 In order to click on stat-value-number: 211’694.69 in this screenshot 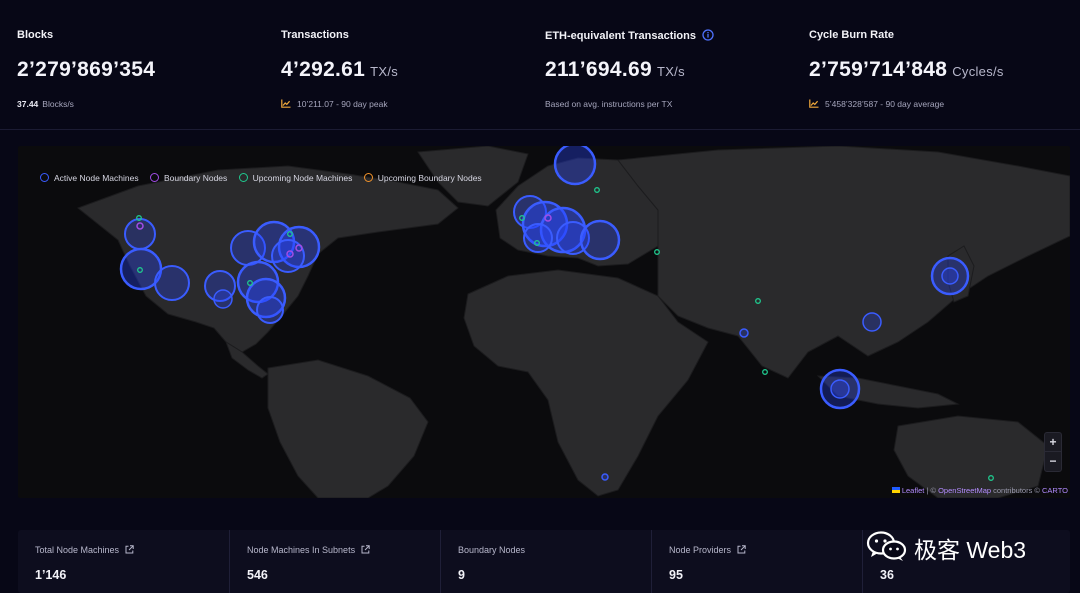, I will do `click(598, 69)`.